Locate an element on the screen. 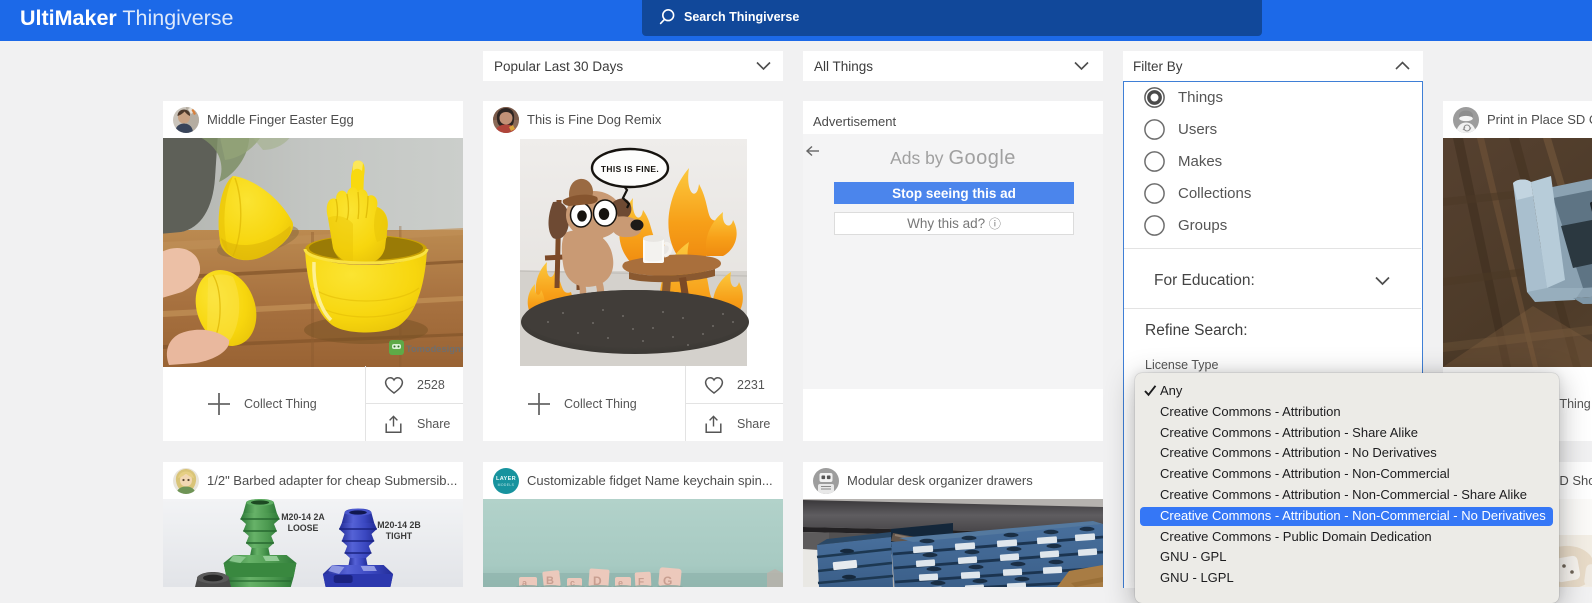  svg-text: Tomodesigns is located at coordinates (434, 349).